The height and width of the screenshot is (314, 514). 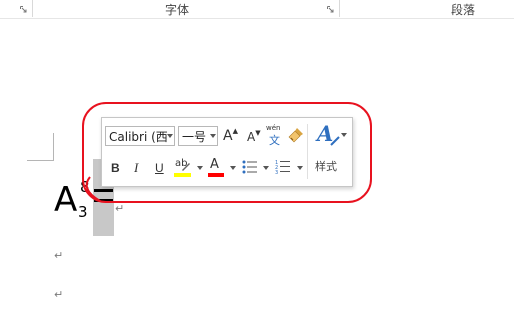 What do you see at coordinates (66, 200) in the screenshot?
I see `formula-base: A` at bounding box center [66, 200].